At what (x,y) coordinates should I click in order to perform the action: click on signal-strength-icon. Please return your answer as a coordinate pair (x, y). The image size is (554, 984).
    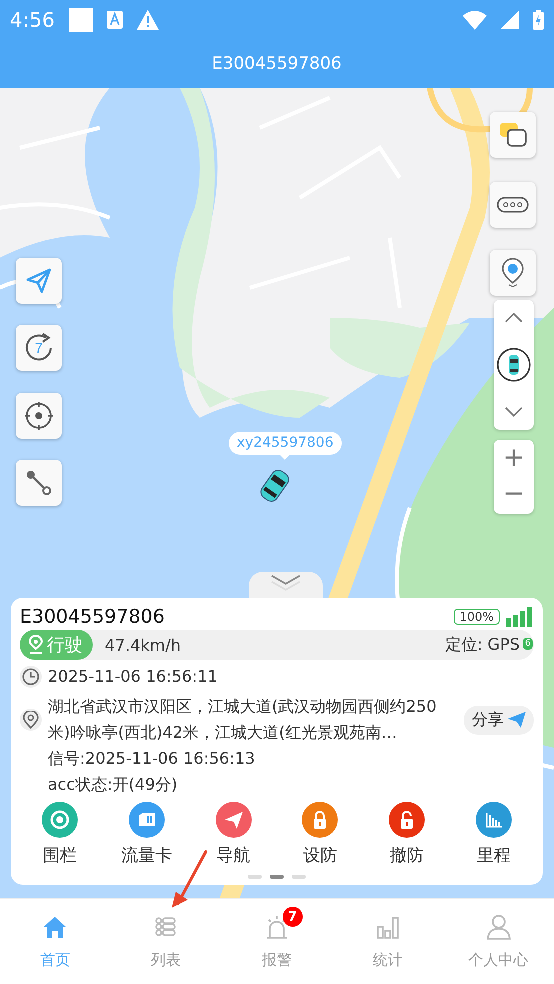
    Looking at the image, I should click on (520, 617).